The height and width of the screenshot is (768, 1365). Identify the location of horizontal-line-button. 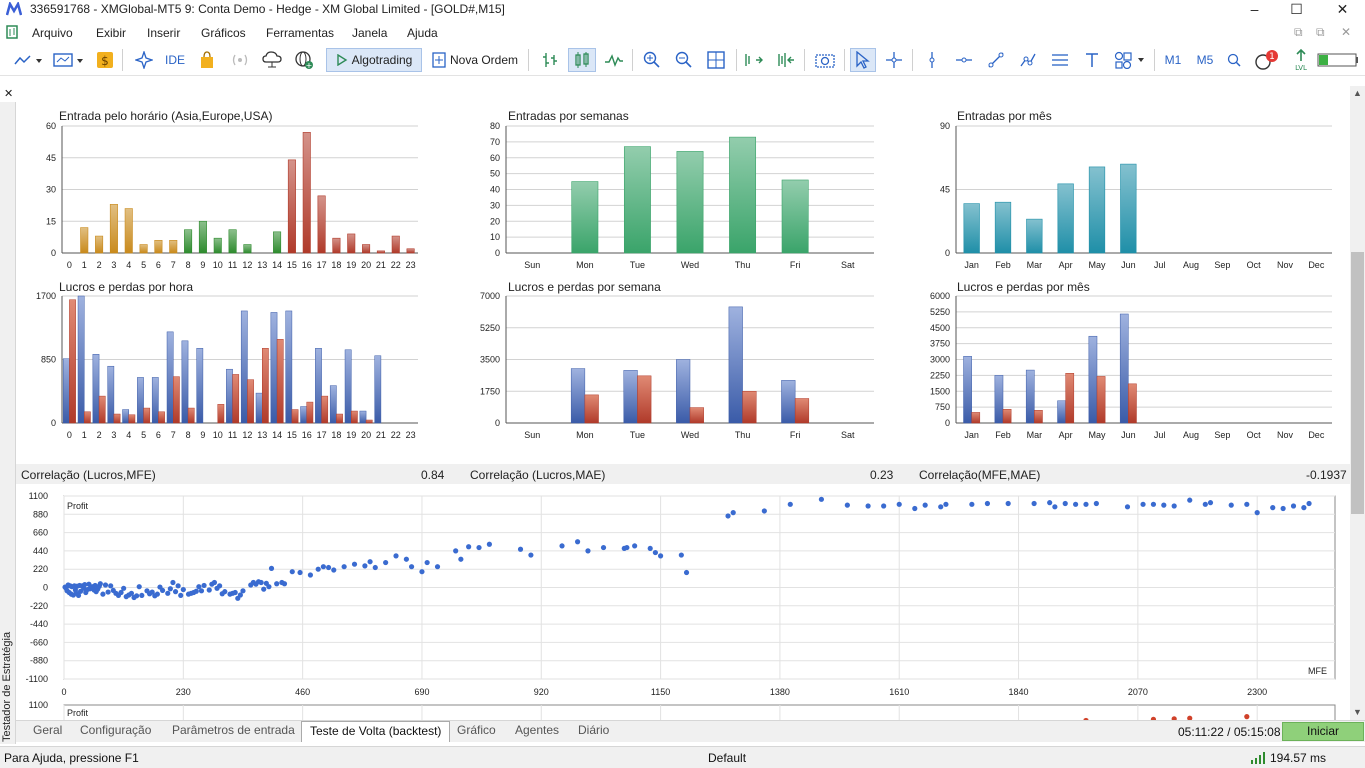
(964, 60).